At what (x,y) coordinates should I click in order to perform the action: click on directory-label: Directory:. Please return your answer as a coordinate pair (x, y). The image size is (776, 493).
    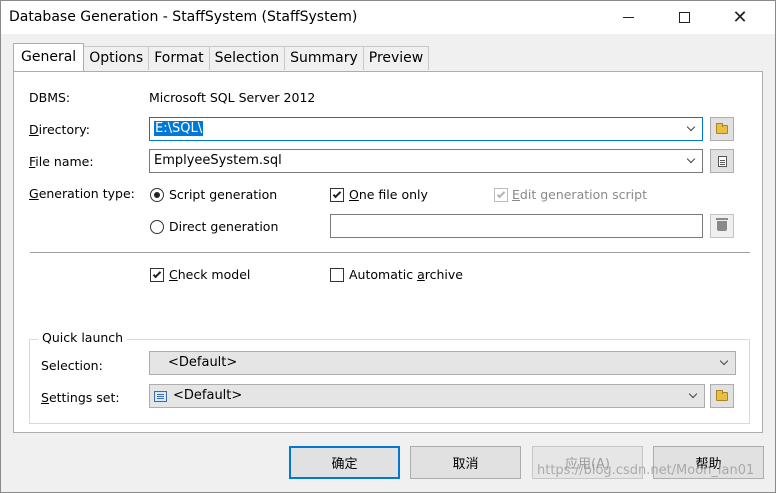
    Looking at the image, I should click on (59, 129).